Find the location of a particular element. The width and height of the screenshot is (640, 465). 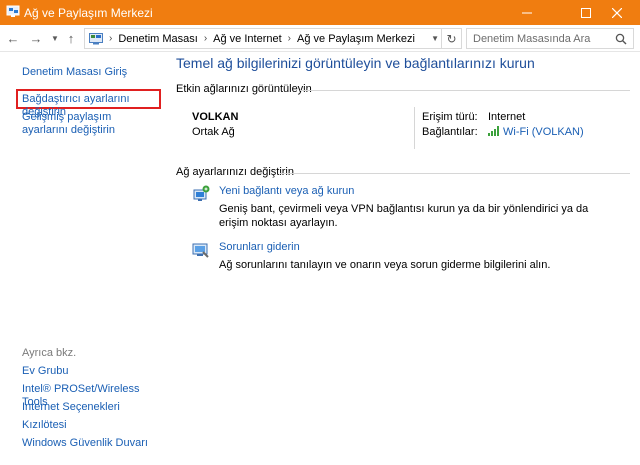

refresh-button: ↻ is located at coordinates (451, 38).